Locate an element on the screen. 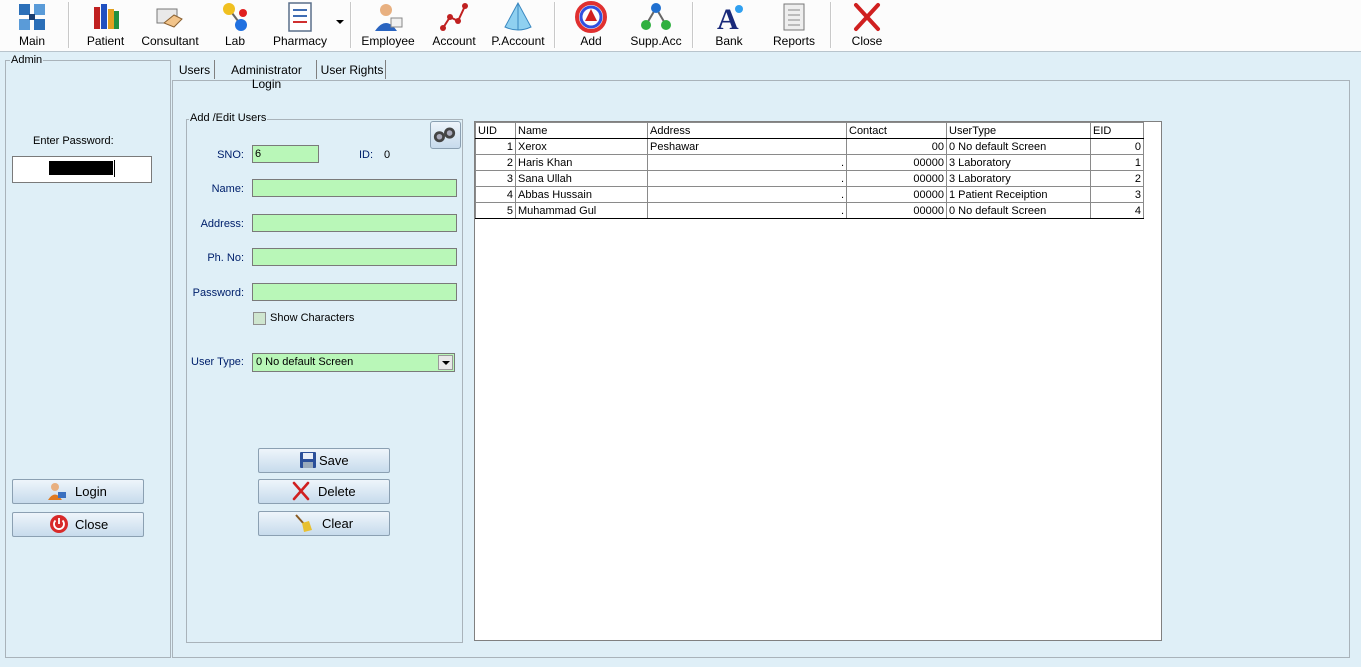  show-characters-label: Show Characters is located at coordinates (312, 318).